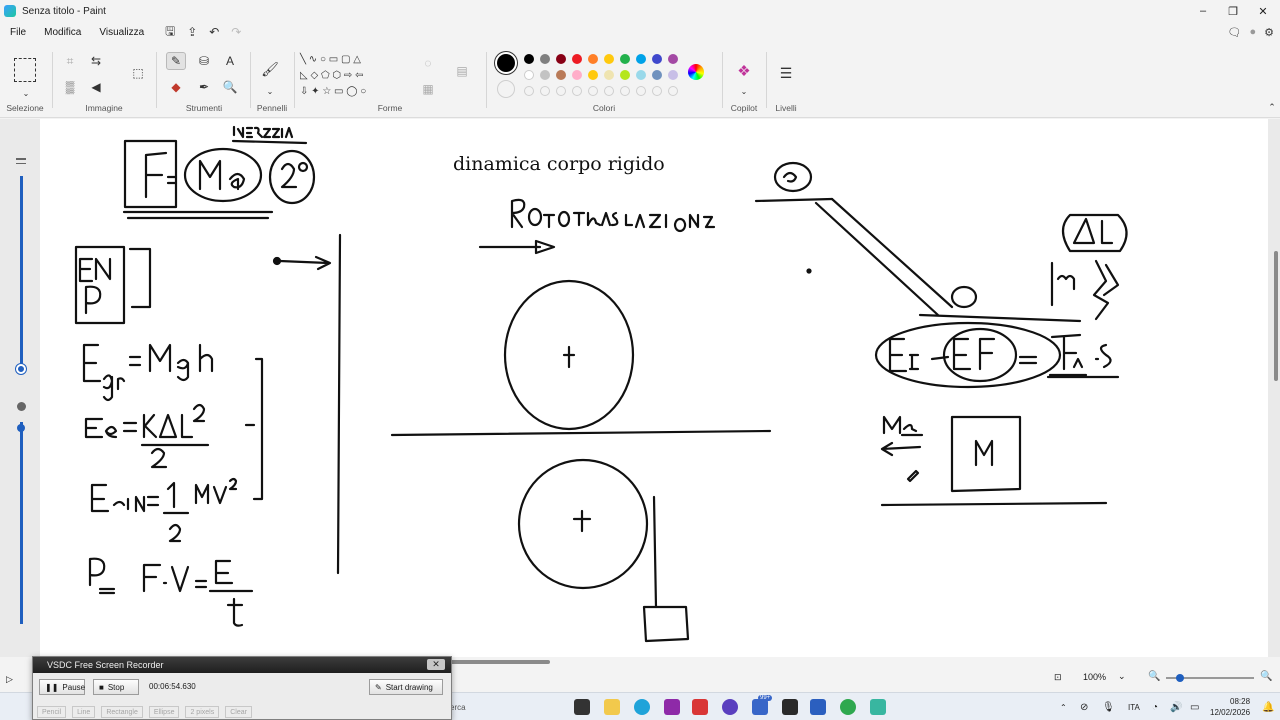  I want to click on menu-visualizza: Visualizza, so click(121, 32).